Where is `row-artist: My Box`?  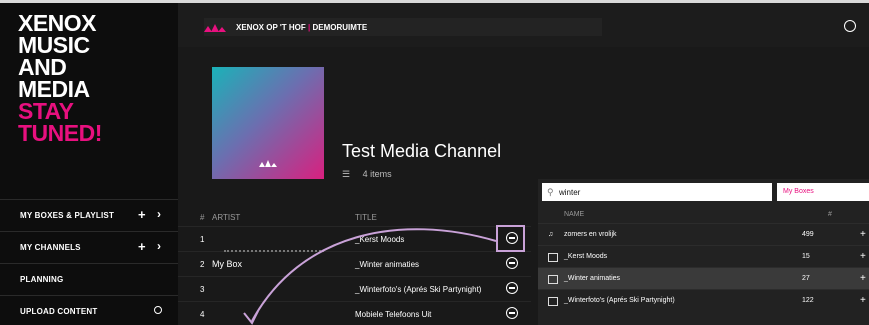 row-artist: My Box is located at coordinates (227, 264).